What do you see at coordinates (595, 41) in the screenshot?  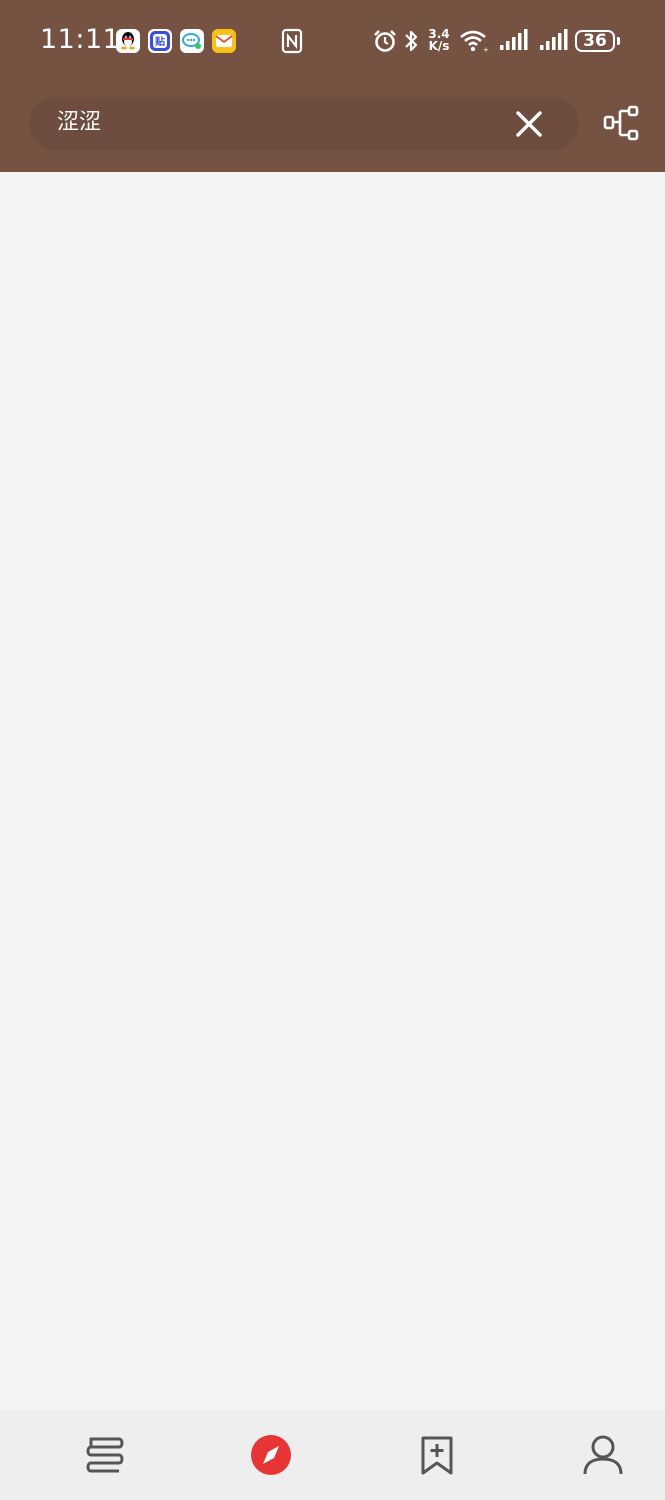 I see `battery-level: 36` at bounding box center [595, 41].